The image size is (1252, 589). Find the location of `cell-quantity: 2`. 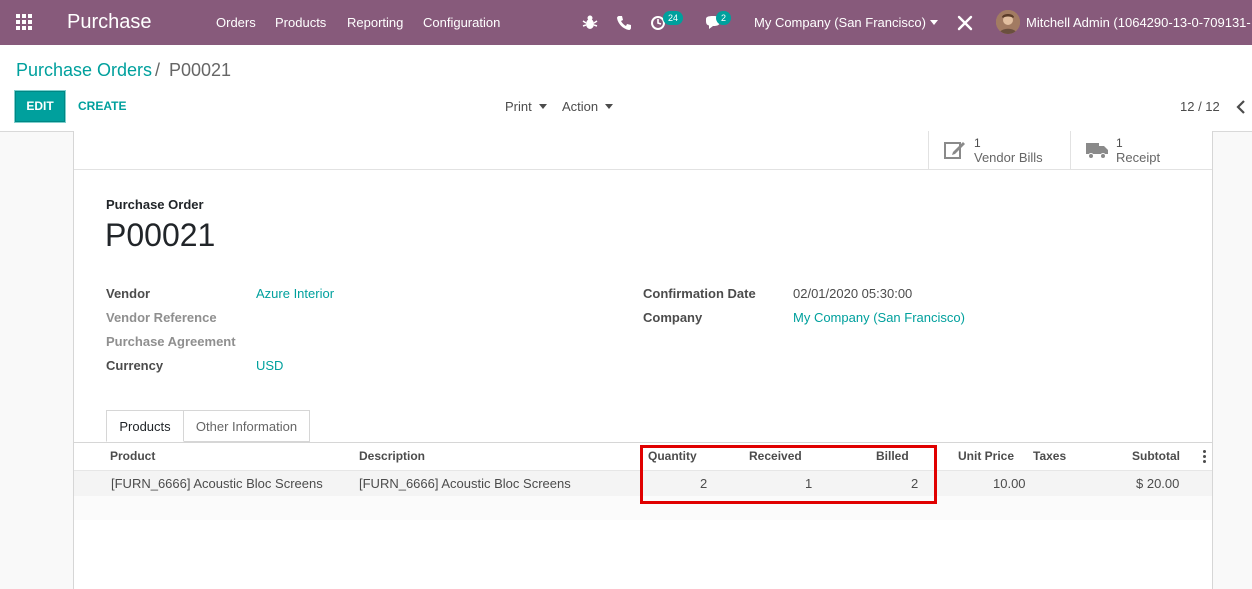

cell-quantity: 2 is located at coordinates (704, 483).